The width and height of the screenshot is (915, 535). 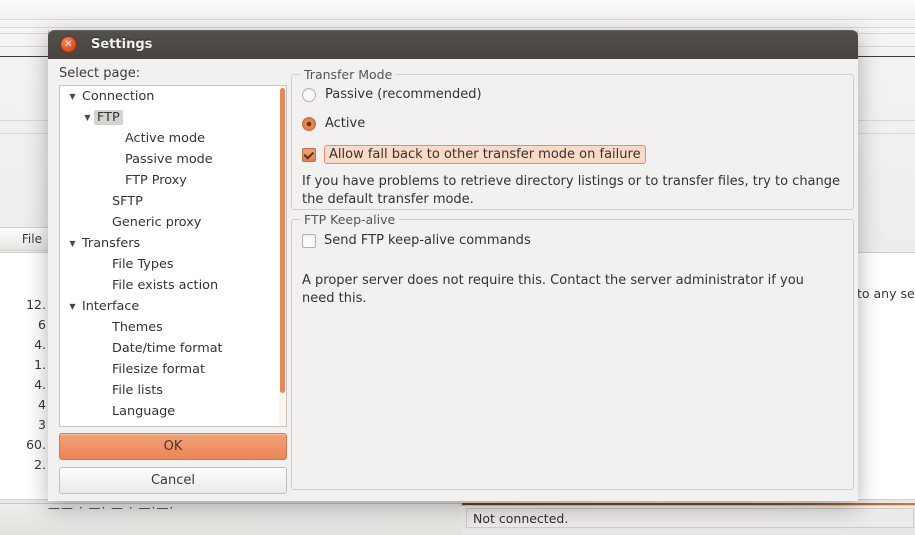 I want to click on background-size-cell: 2., so click(x=40, y=464).